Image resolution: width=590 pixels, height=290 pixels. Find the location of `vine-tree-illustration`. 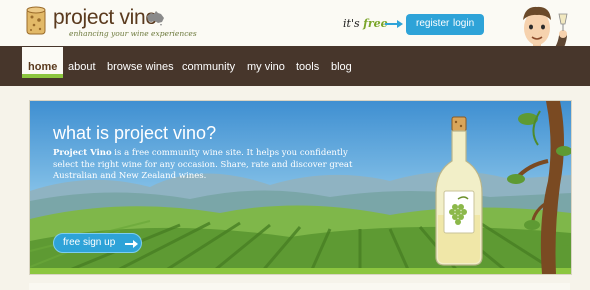

vine-tree-illustration is located at coordinates (539, 187).